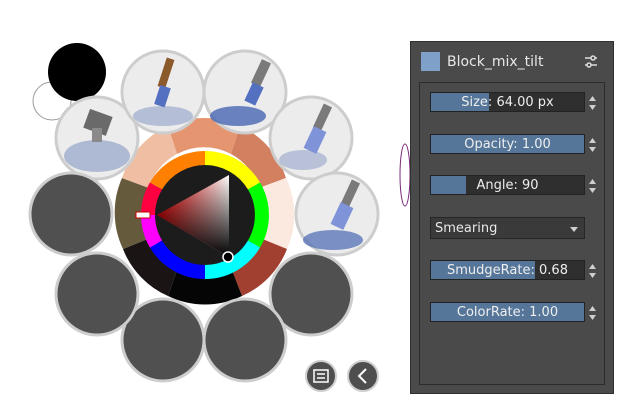 This screenshot has width=620, height=407. I want to click on brush-preset-icon, so click(430, 61).